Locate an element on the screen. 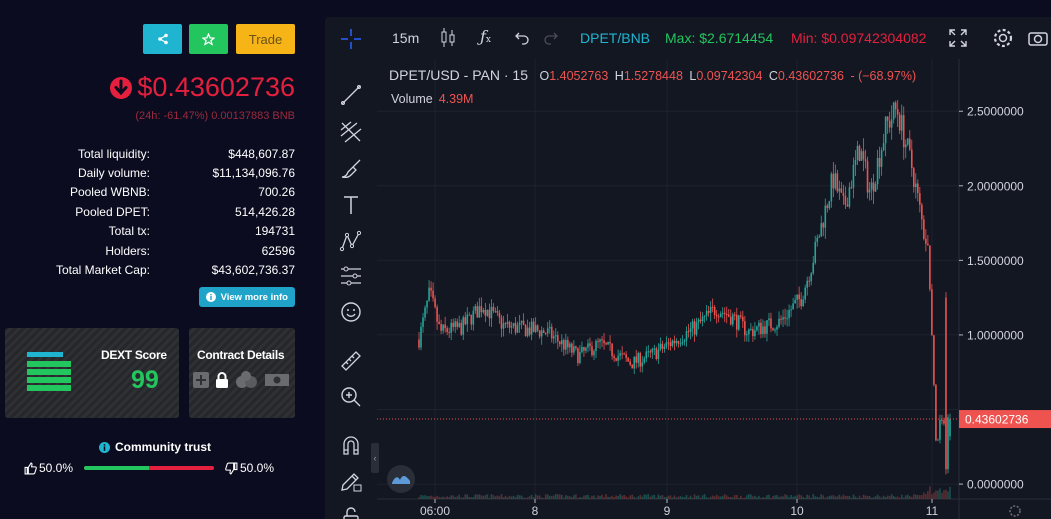 This screenshot has width=1051, height=519. undo-icon is located at coordinates (522, 38).